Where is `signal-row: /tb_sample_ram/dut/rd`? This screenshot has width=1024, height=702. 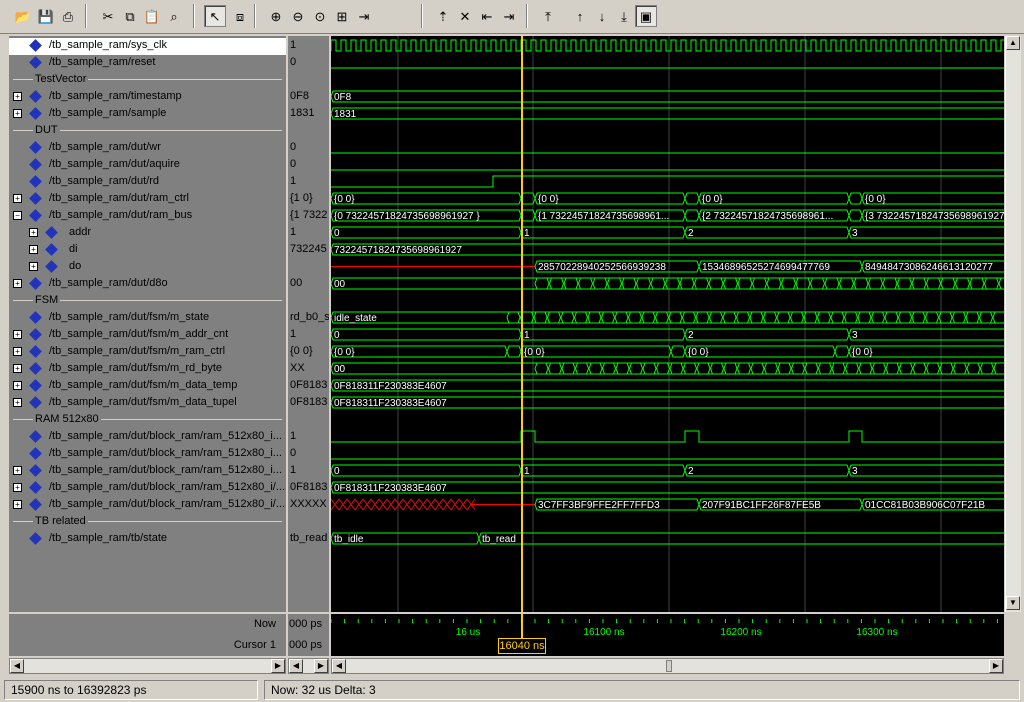
signal-row: /tb_sample_ram/dut/rd is located at coordinates (147, 181).